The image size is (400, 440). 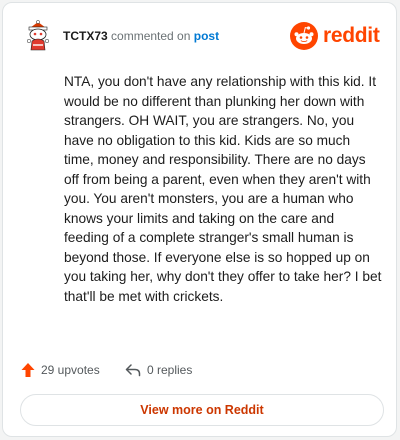 I want to click on upvote-count: 29 upvotes, so click(x=70, y=370).